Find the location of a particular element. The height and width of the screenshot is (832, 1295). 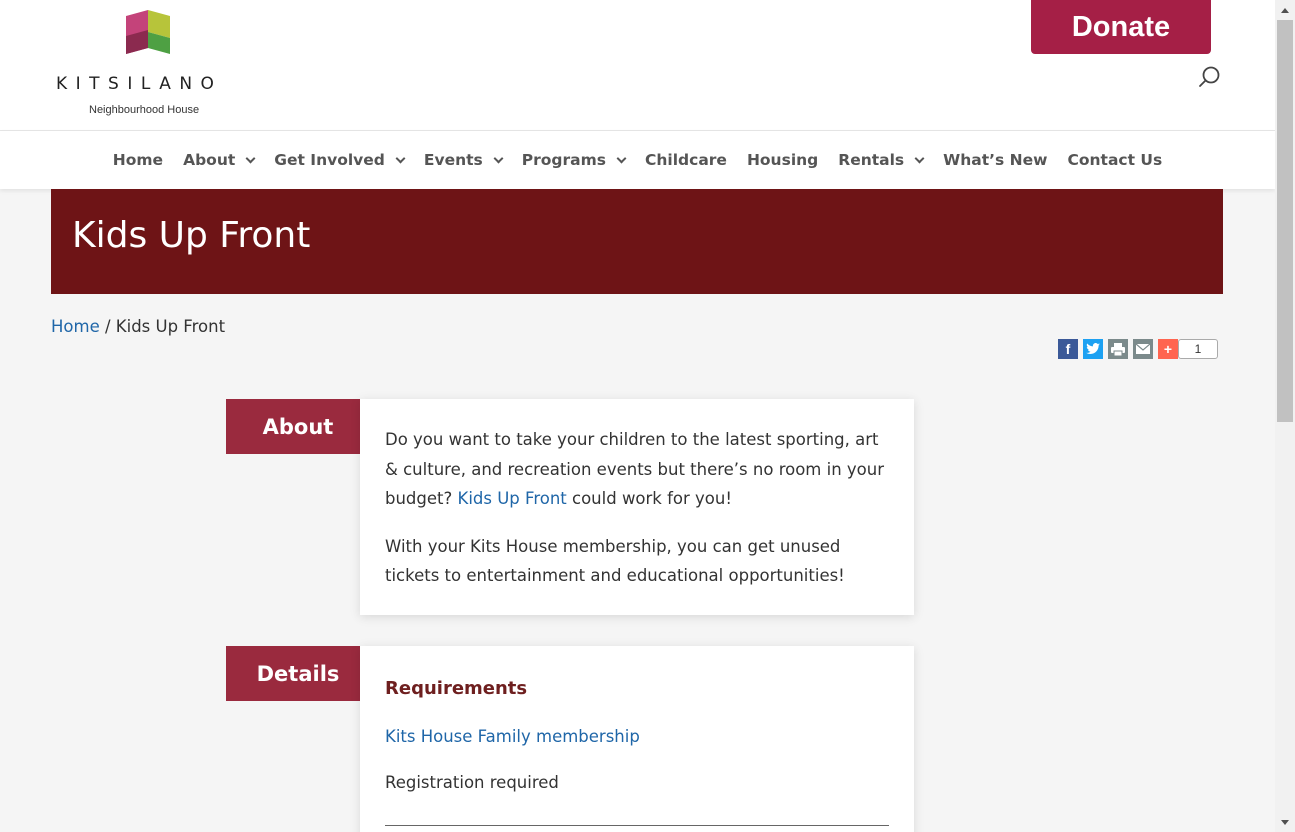

membership-link: Kits House Family membership is located at coordinates (637, 737).